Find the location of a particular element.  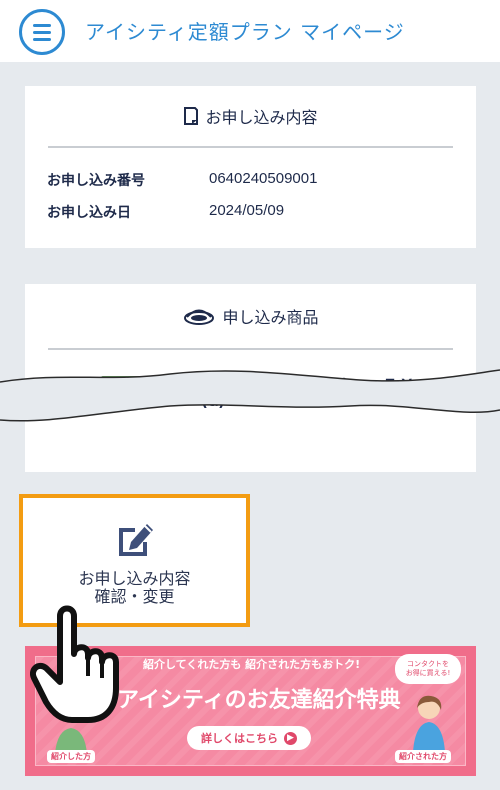

application-date-label: お申し込み日 is located at coordinates (89, 213).